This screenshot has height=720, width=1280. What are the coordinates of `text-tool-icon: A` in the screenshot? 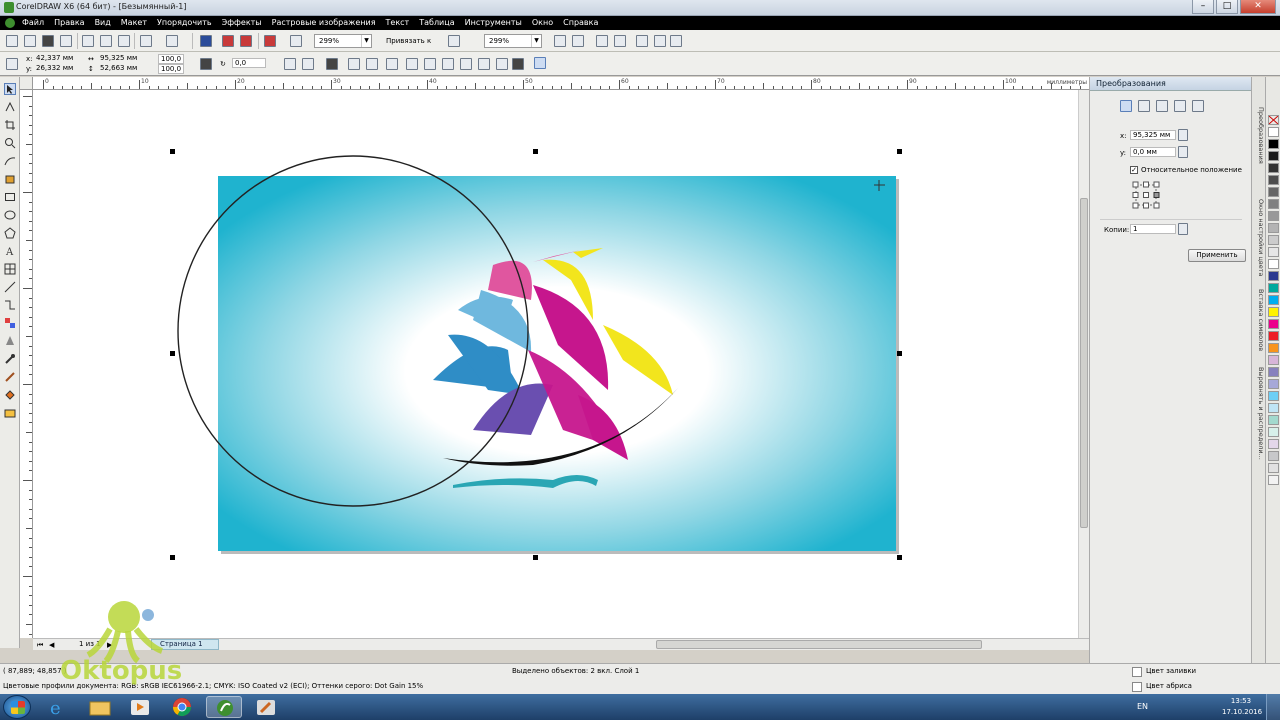 It's located at (10, 251).